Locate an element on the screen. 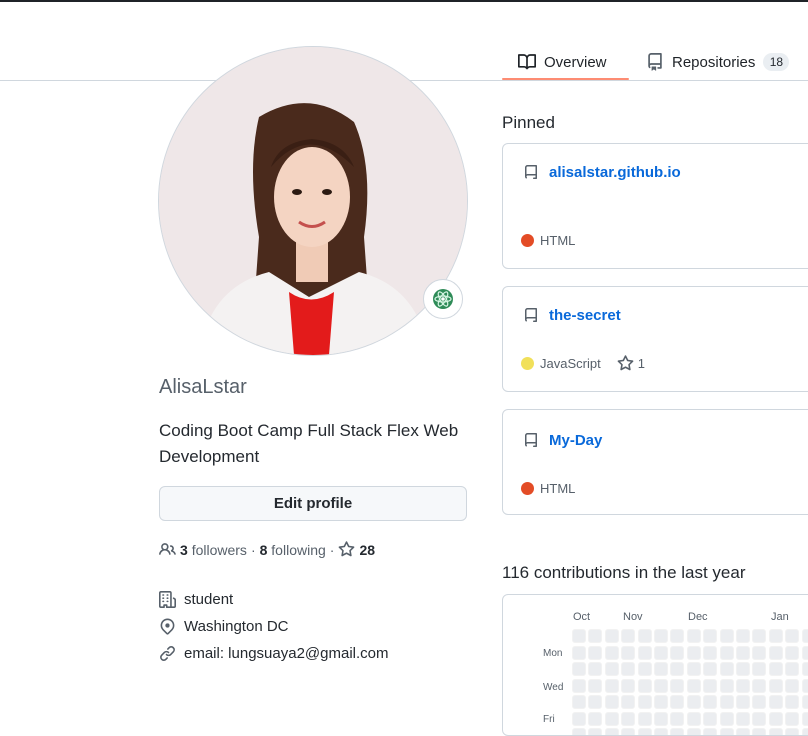 Image resolution: width=808 pixels, height=736 pixels. repo-link: the-secret is located at coordinates (585, 315).